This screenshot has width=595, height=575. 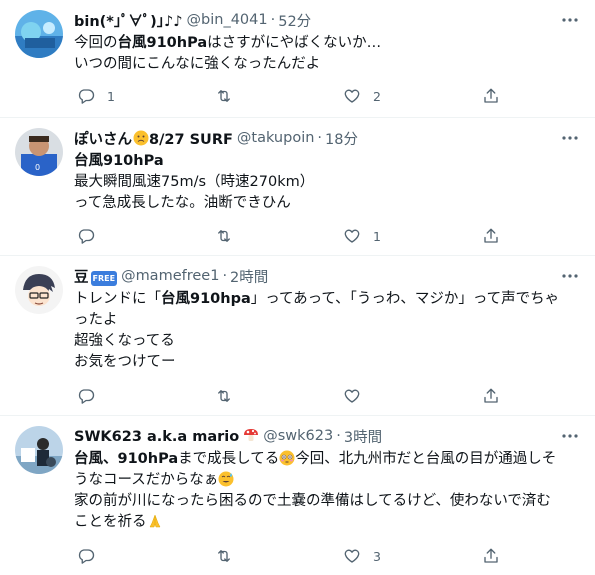 I want to click on text-segment: 最大瞬間風速75m/s（時速270km）, so click(x=194, y=182).